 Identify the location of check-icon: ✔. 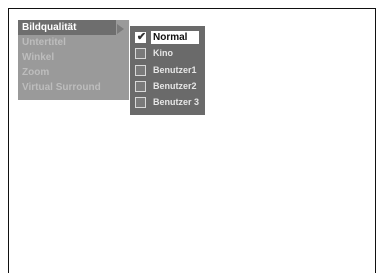
(141, 37).